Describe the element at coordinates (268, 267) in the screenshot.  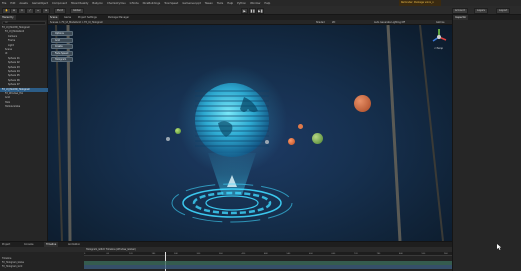
I see `timeline-clip-grid` at that location.